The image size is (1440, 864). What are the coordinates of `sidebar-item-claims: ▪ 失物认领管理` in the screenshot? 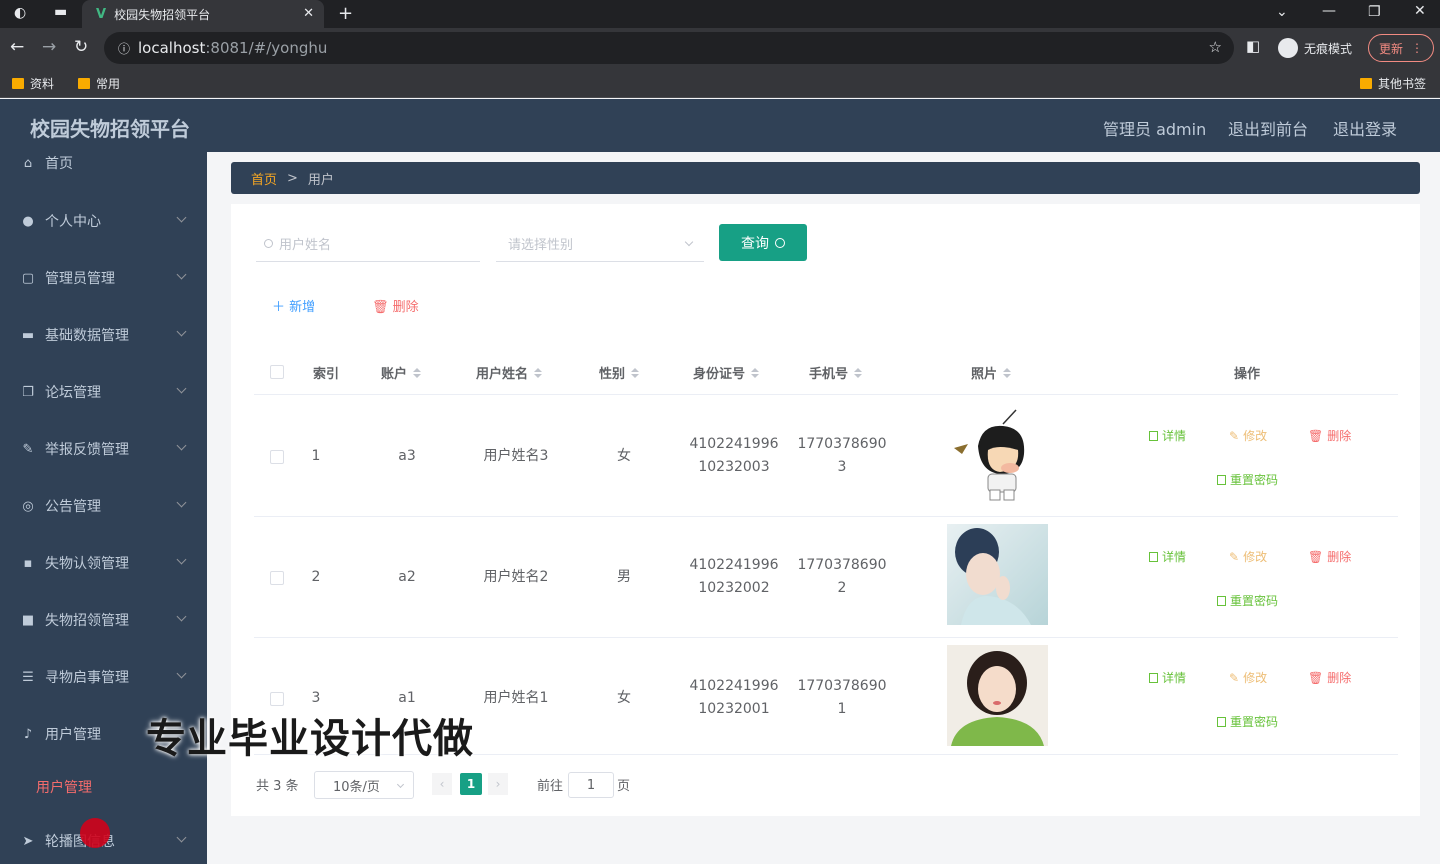 It's located at (103, 563).